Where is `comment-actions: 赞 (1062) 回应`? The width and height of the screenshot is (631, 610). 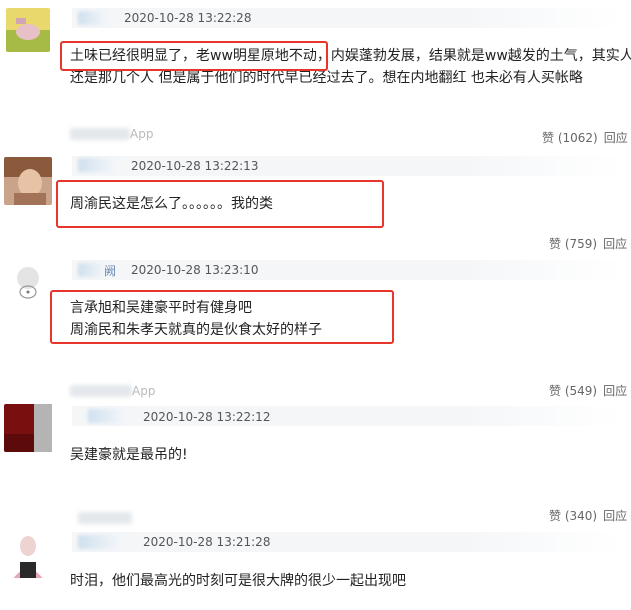 comment-actions: 赞 (1062) 回应 is located at coordinates (585, 137).